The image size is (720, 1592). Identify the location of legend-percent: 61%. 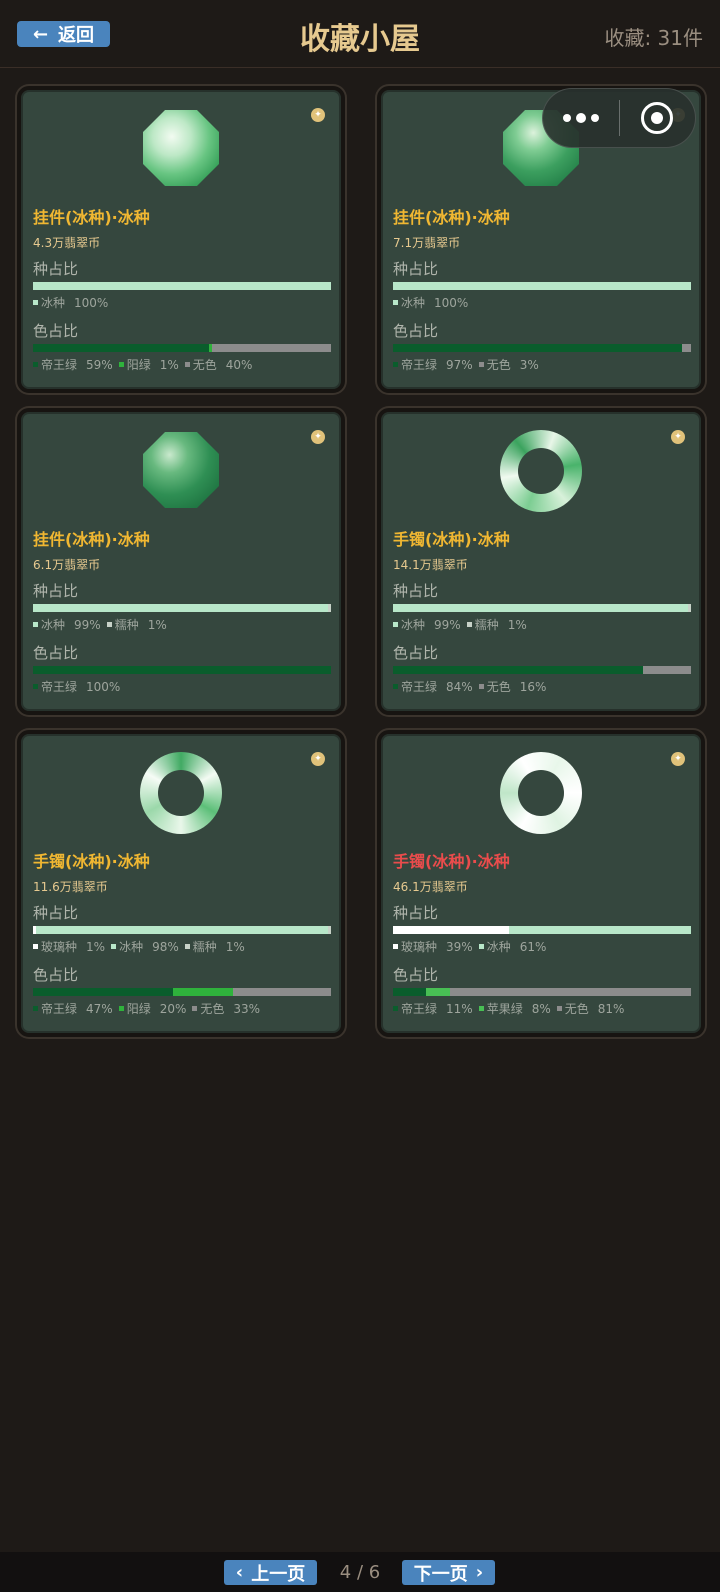
(533, 946).